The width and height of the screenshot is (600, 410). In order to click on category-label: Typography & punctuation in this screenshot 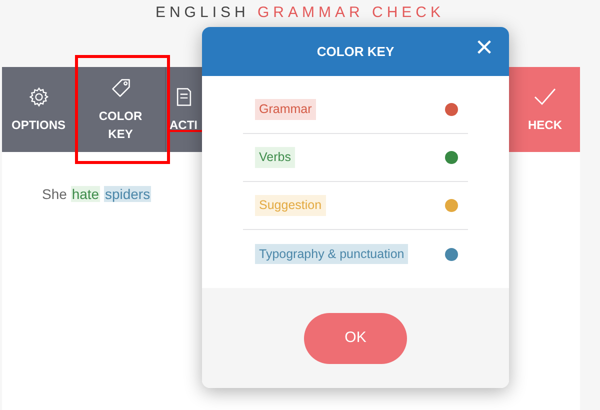, I will do `click(331, 254)`.